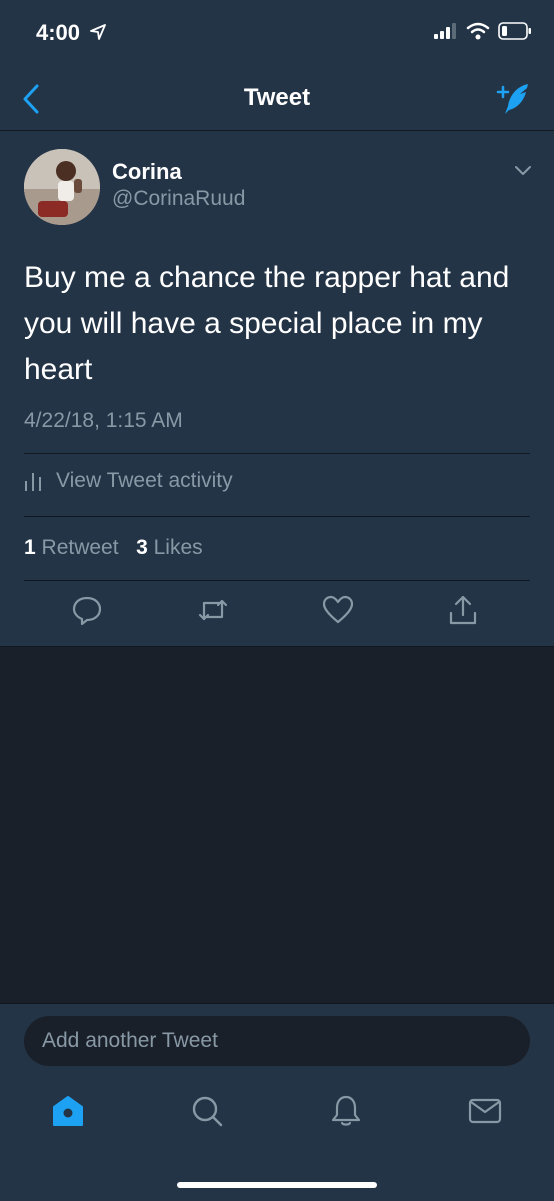 This screenshot has height=1201, width=554. Describe the element at coordinates (277, 33) in the screenshot. I see `status-bar: 4:00` at that location.